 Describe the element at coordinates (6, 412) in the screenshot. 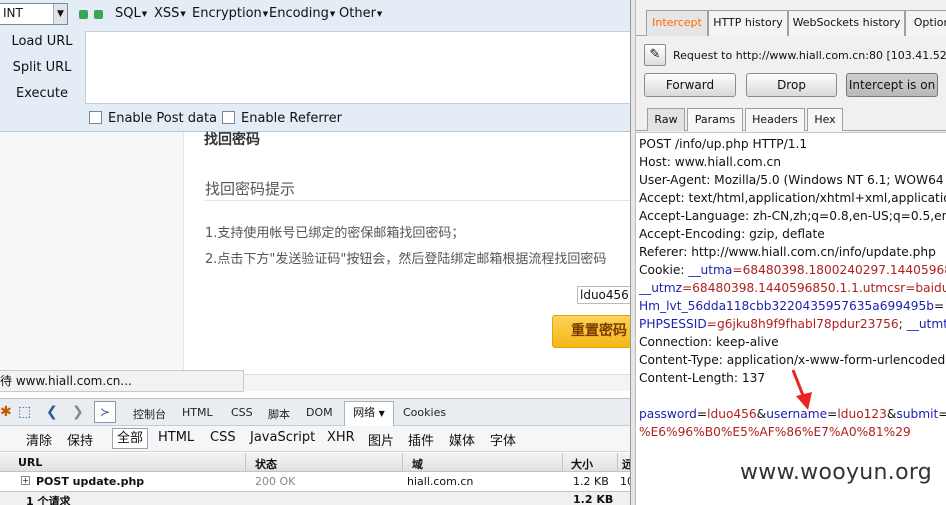

I see `firebug-bug-icon: ✱` at that location.